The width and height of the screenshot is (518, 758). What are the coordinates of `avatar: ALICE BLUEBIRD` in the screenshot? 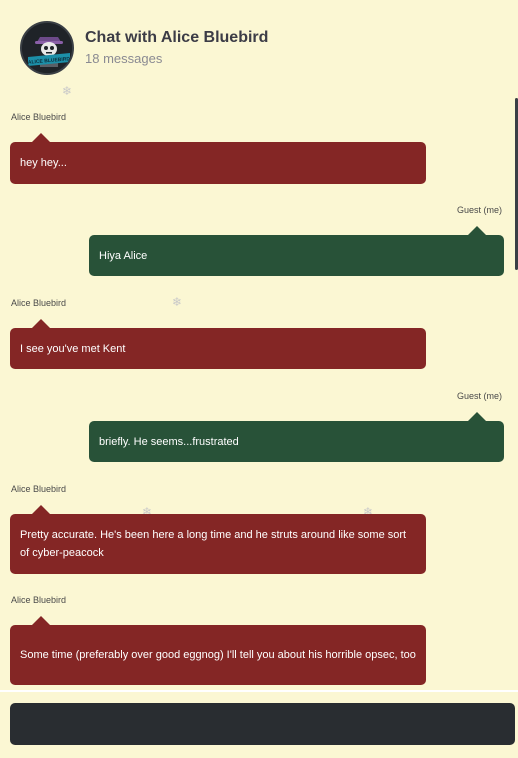 It's located at (47, 48).